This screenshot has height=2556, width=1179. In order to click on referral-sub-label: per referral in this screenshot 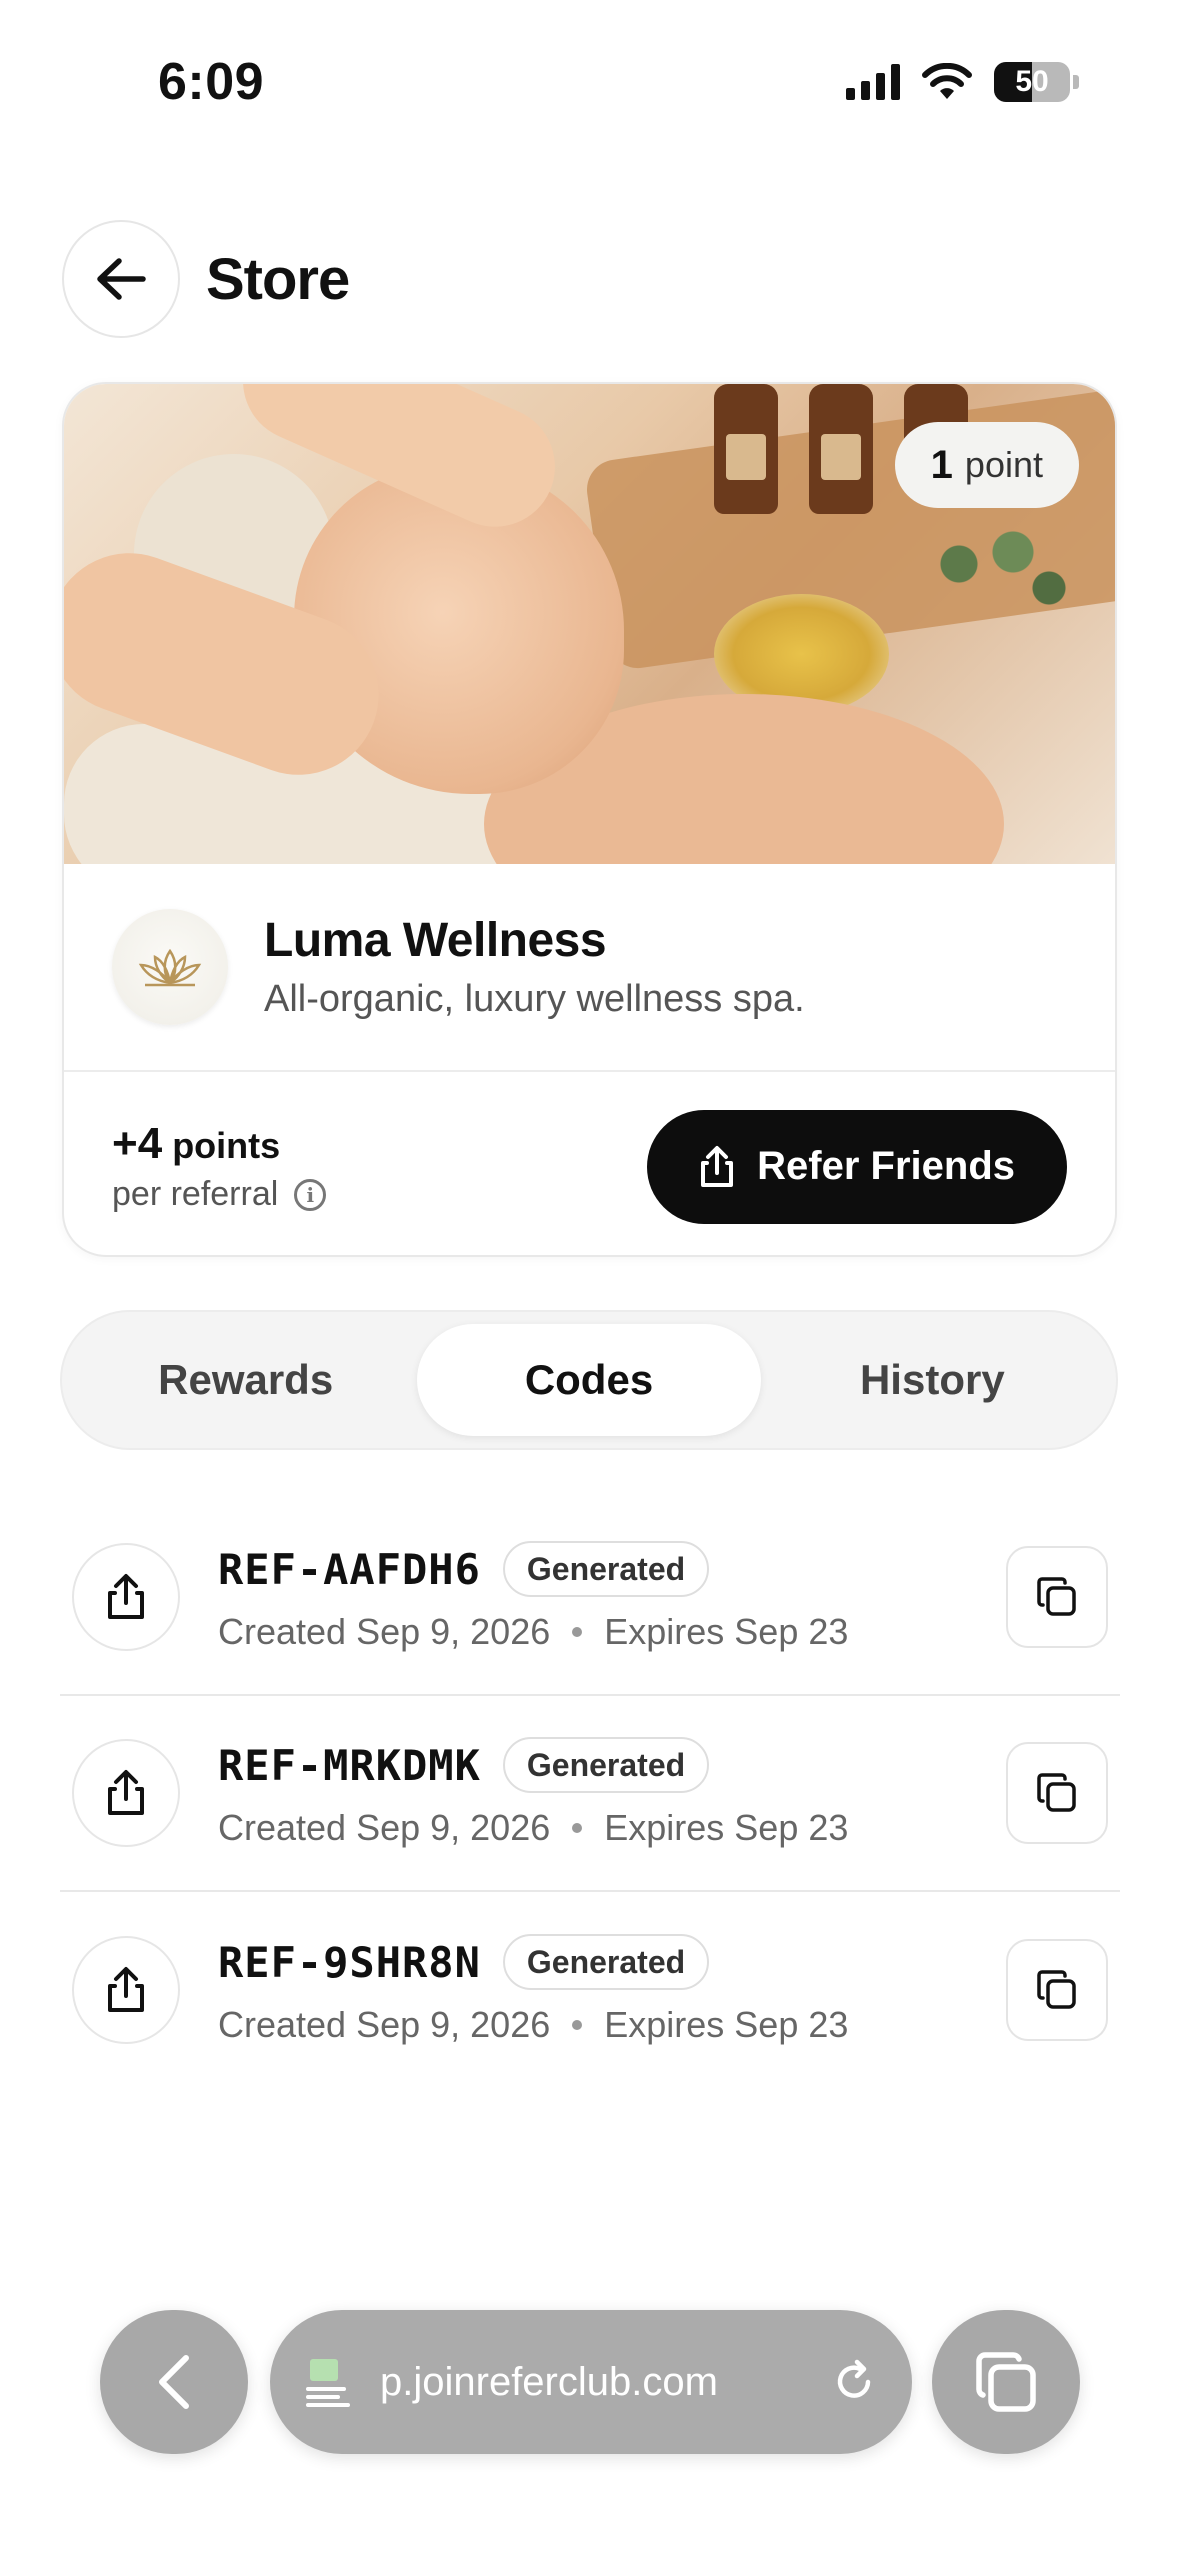, I will do `click(195, 1194)`.